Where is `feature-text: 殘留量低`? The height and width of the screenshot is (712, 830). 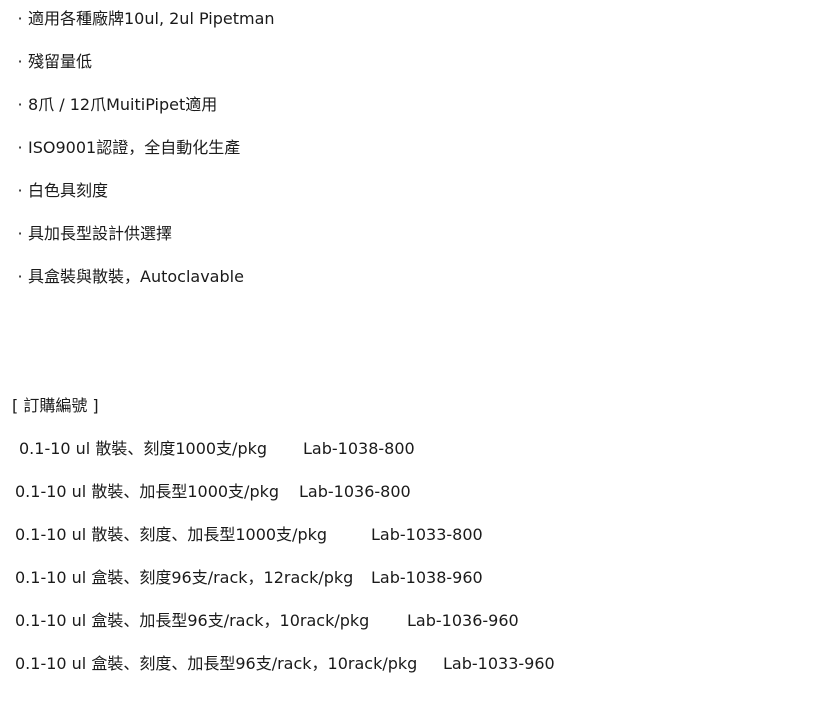 feature-text: 殘留量低 is located at coordinates (60, 61).